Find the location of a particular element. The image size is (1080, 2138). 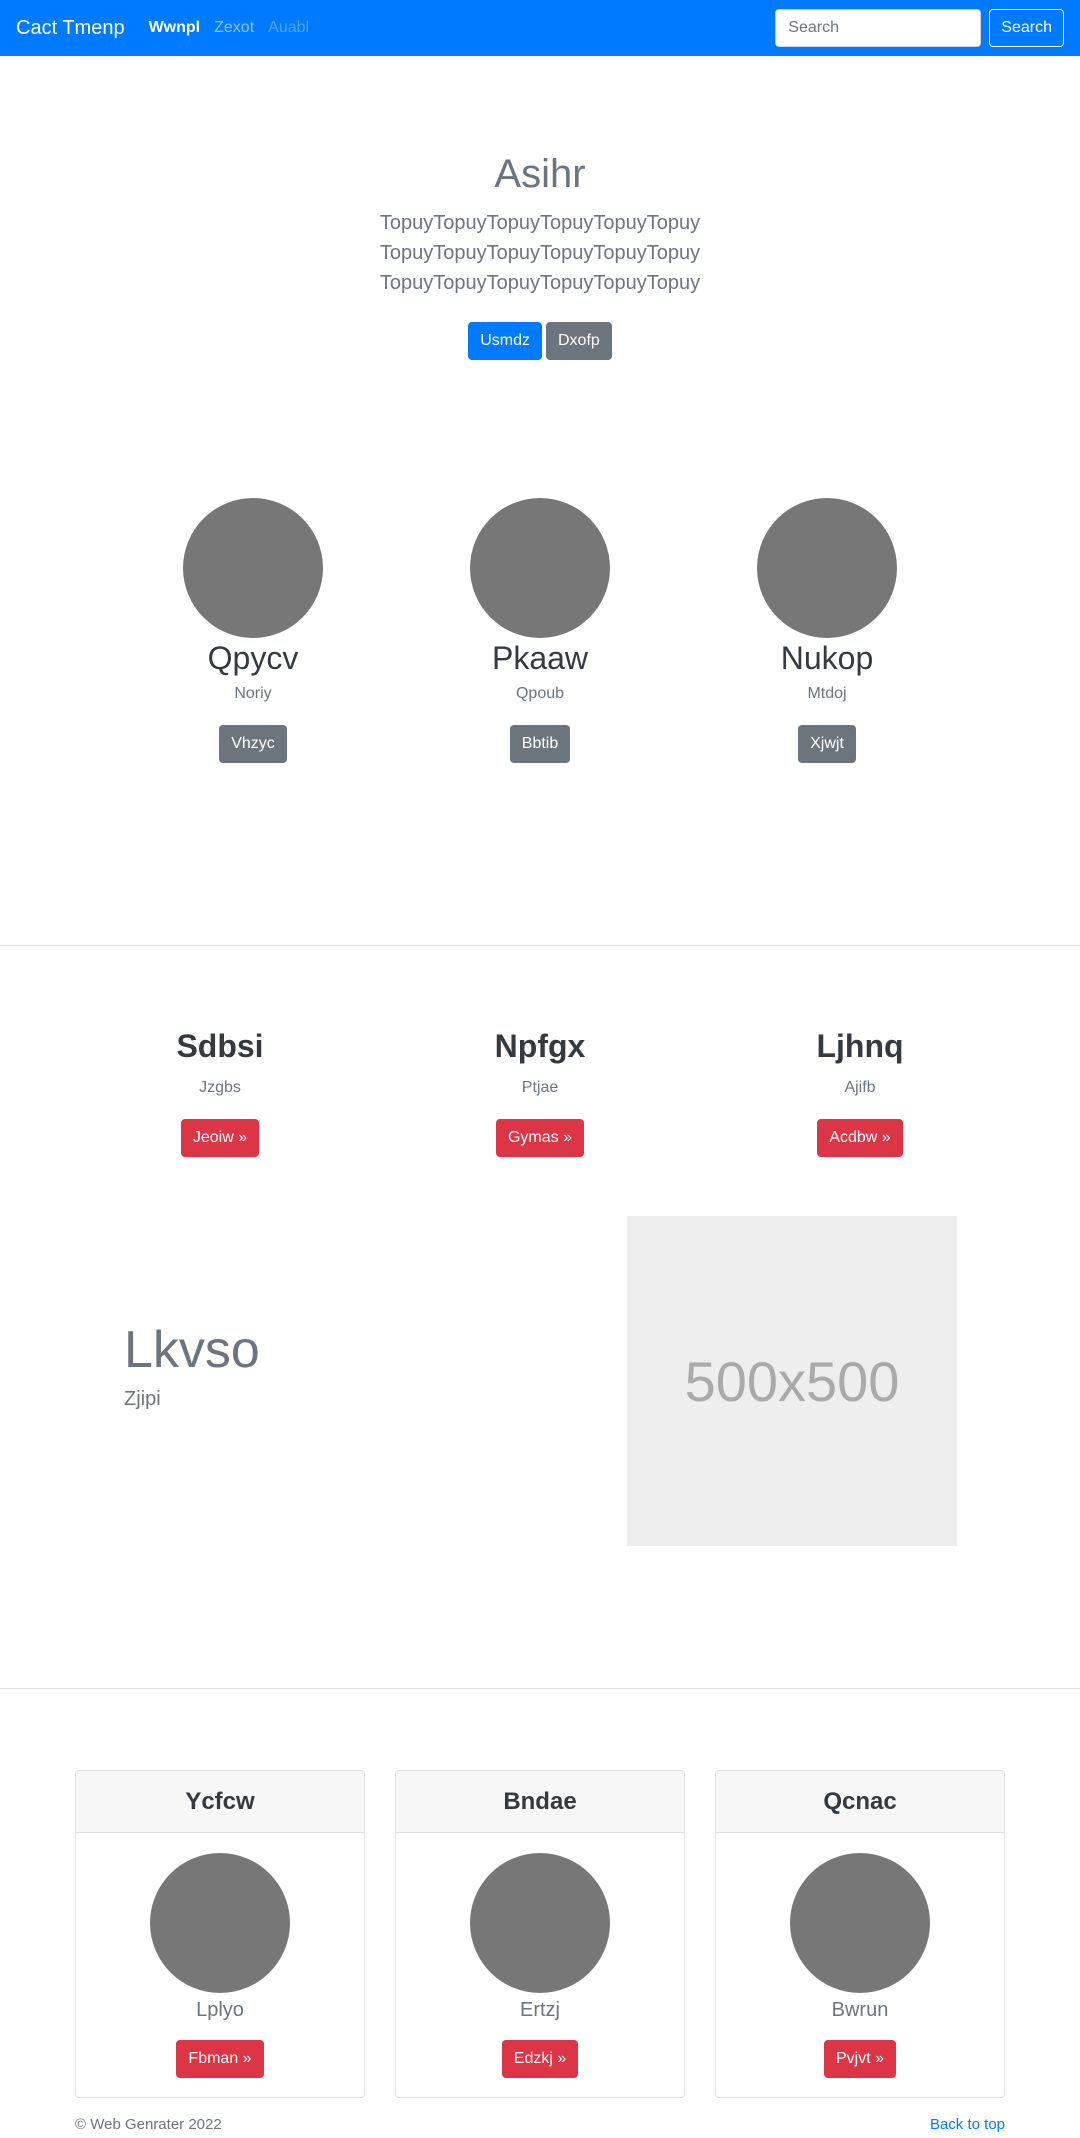

back-to-top-link: Back to top is located at coordinates (967, 2124).